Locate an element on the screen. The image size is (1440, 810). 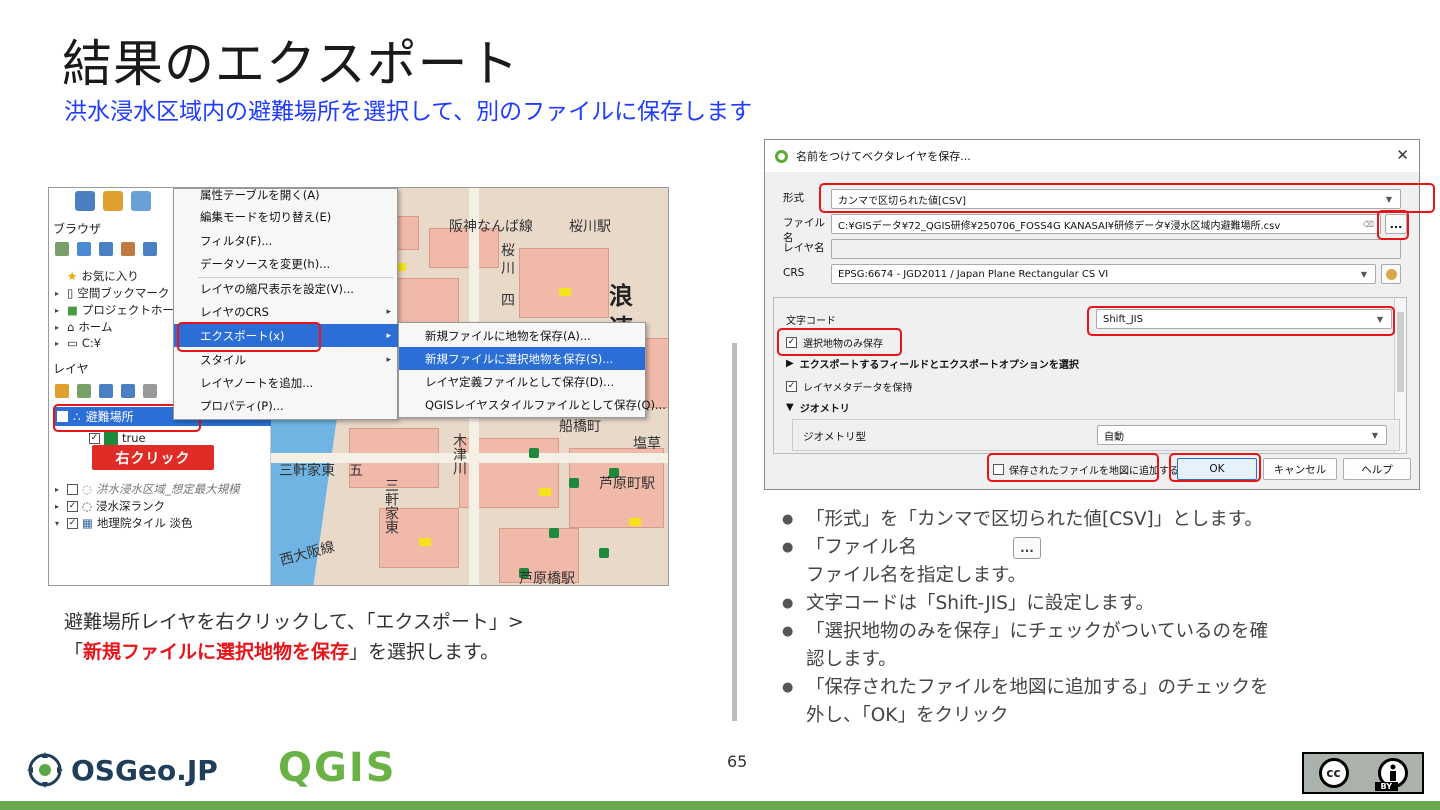
vector-icon is located at coordinates (141, 201).